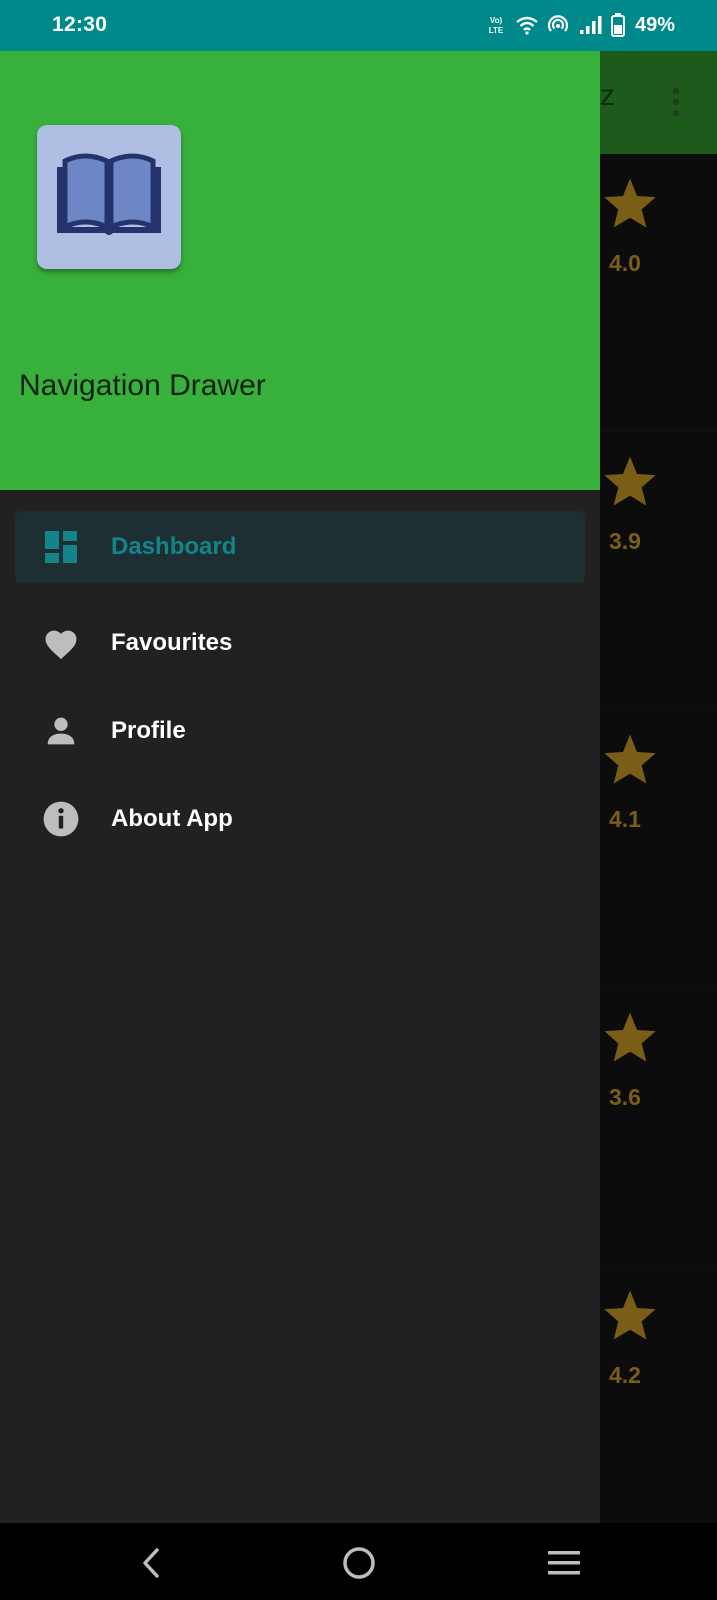 The width and height of the screenshot is (717, 1600). I want to click on drawer-item-label: Favourites, so click(172, 642).